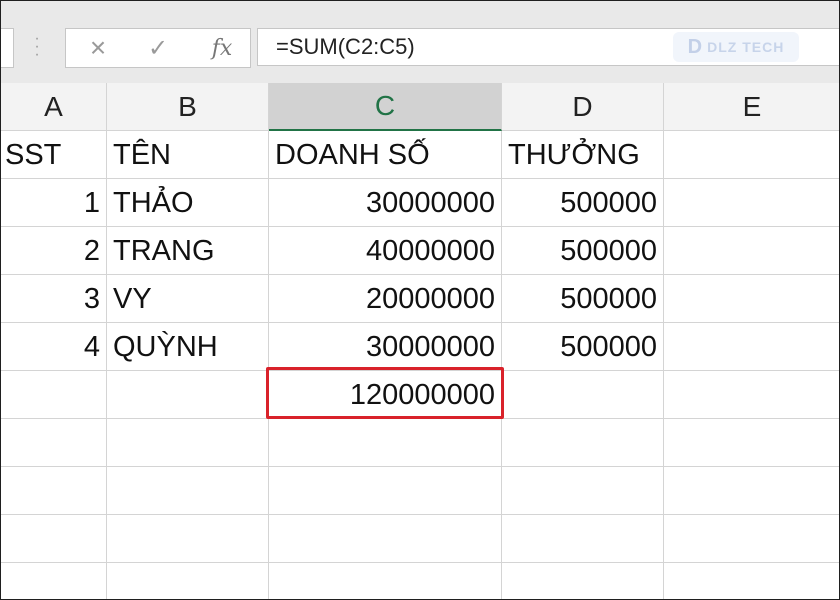 The height and width of the screenshot is (600, 840). Describe the element at coordinates (583, 443) in the screenshot. I see `cell-d7` at that location.